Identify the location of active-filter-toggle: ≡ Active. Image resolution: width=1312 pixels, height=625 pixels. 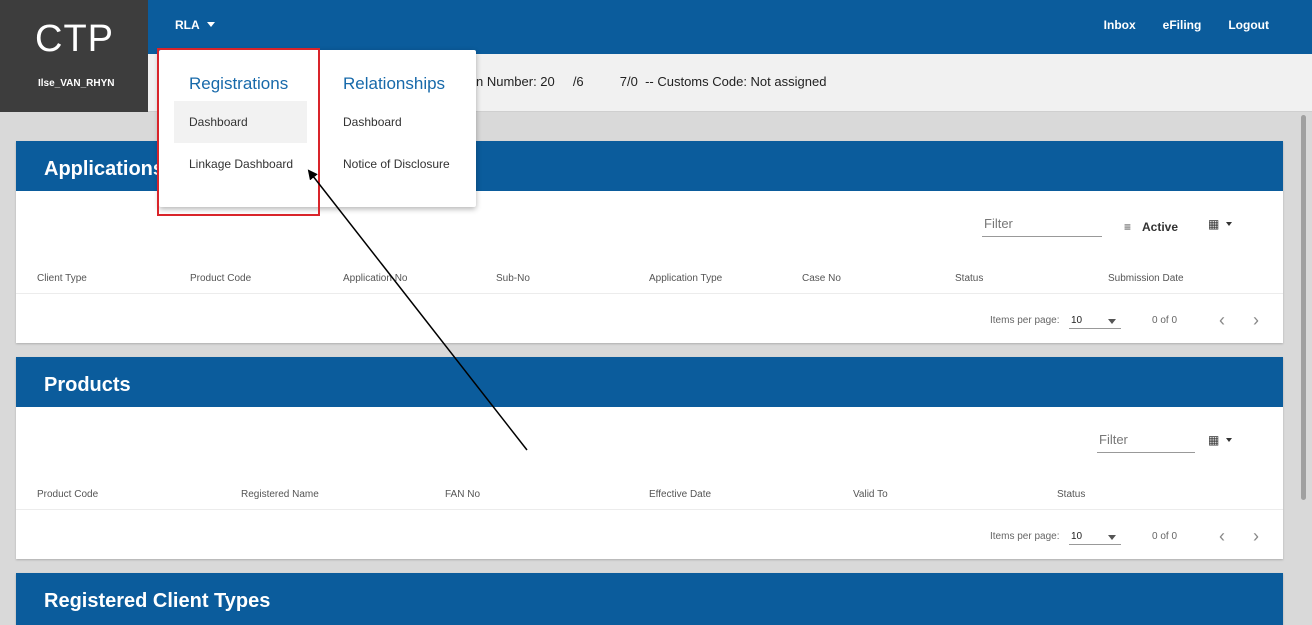
(1151, 227).